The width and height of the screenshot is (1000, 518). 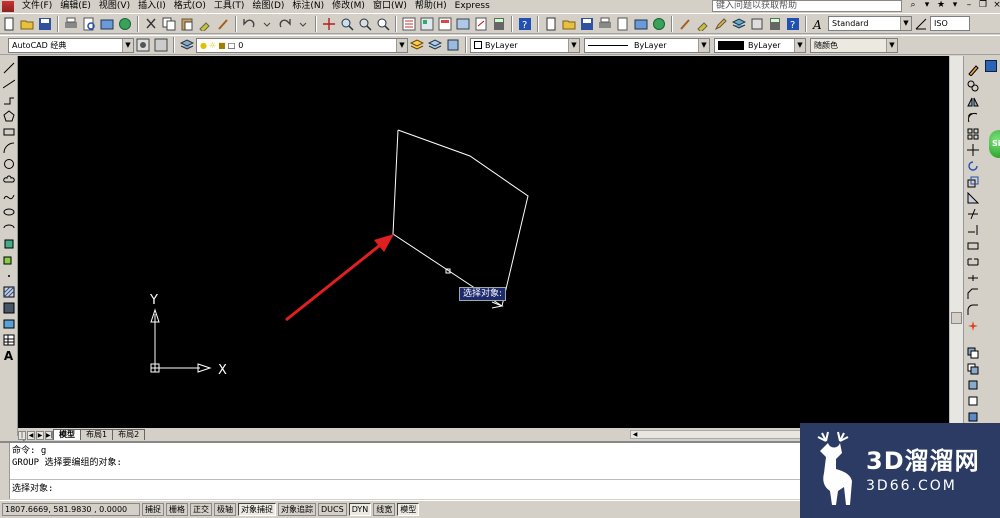 I want to click on polygon-icon, so click(x=9, y=116).